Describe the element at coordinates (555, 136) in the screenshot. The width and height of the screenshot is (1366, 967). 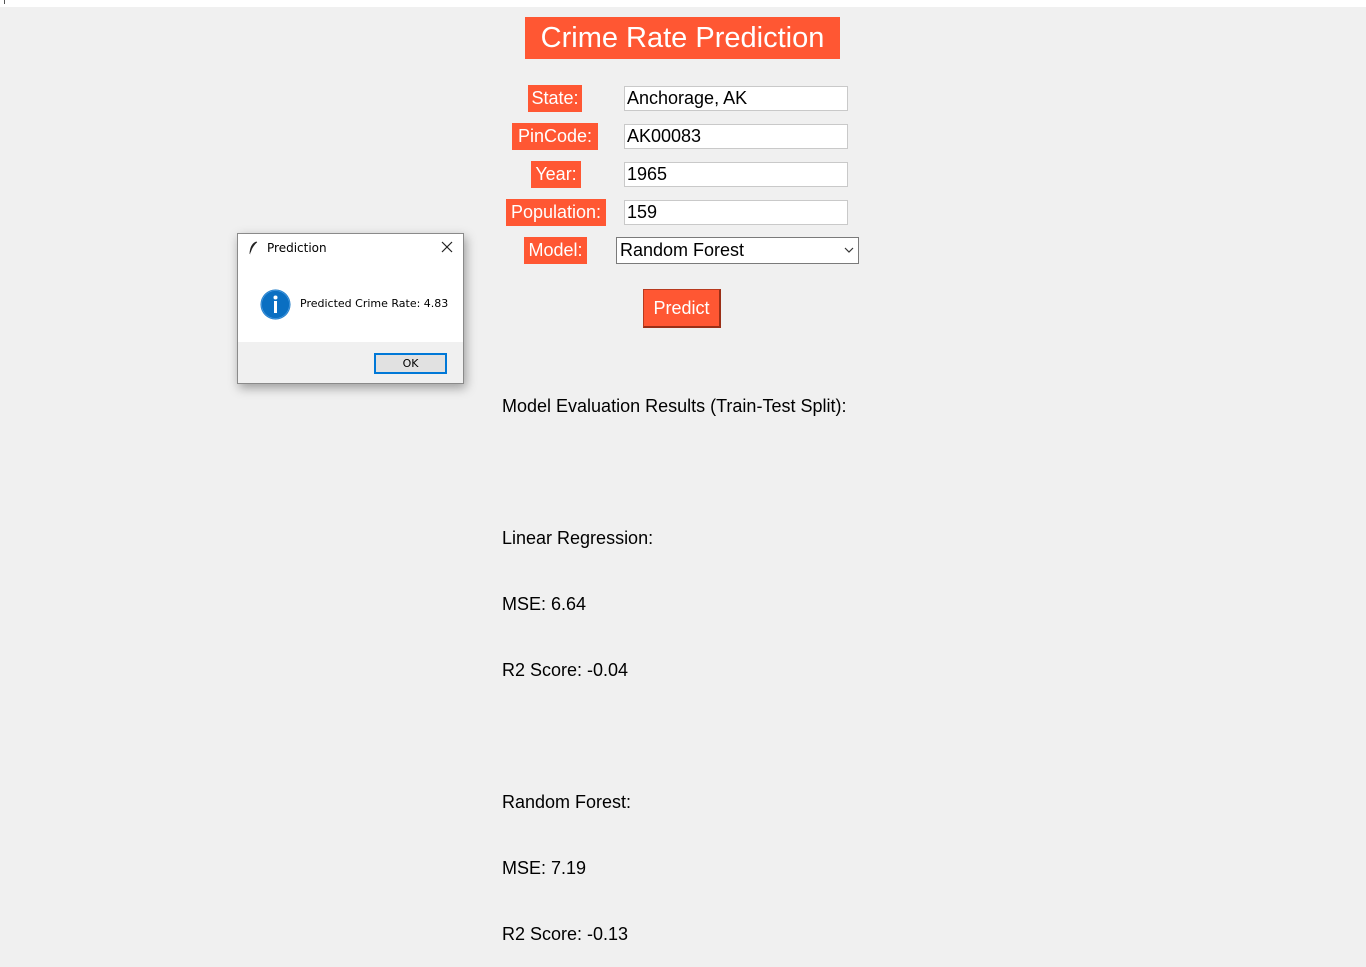
I see `pincode-label: PinCode:` at that location.